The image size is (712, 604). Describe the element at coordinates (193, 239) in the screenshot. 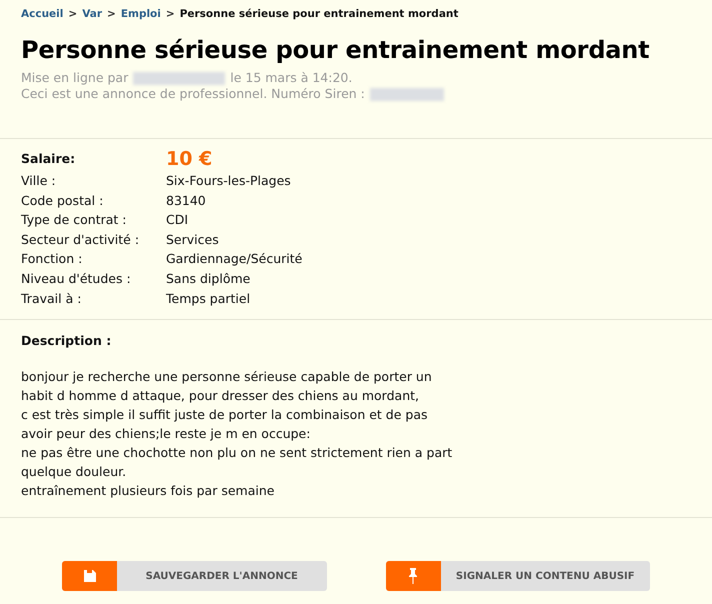

I see `detail-value: Services` at that location.